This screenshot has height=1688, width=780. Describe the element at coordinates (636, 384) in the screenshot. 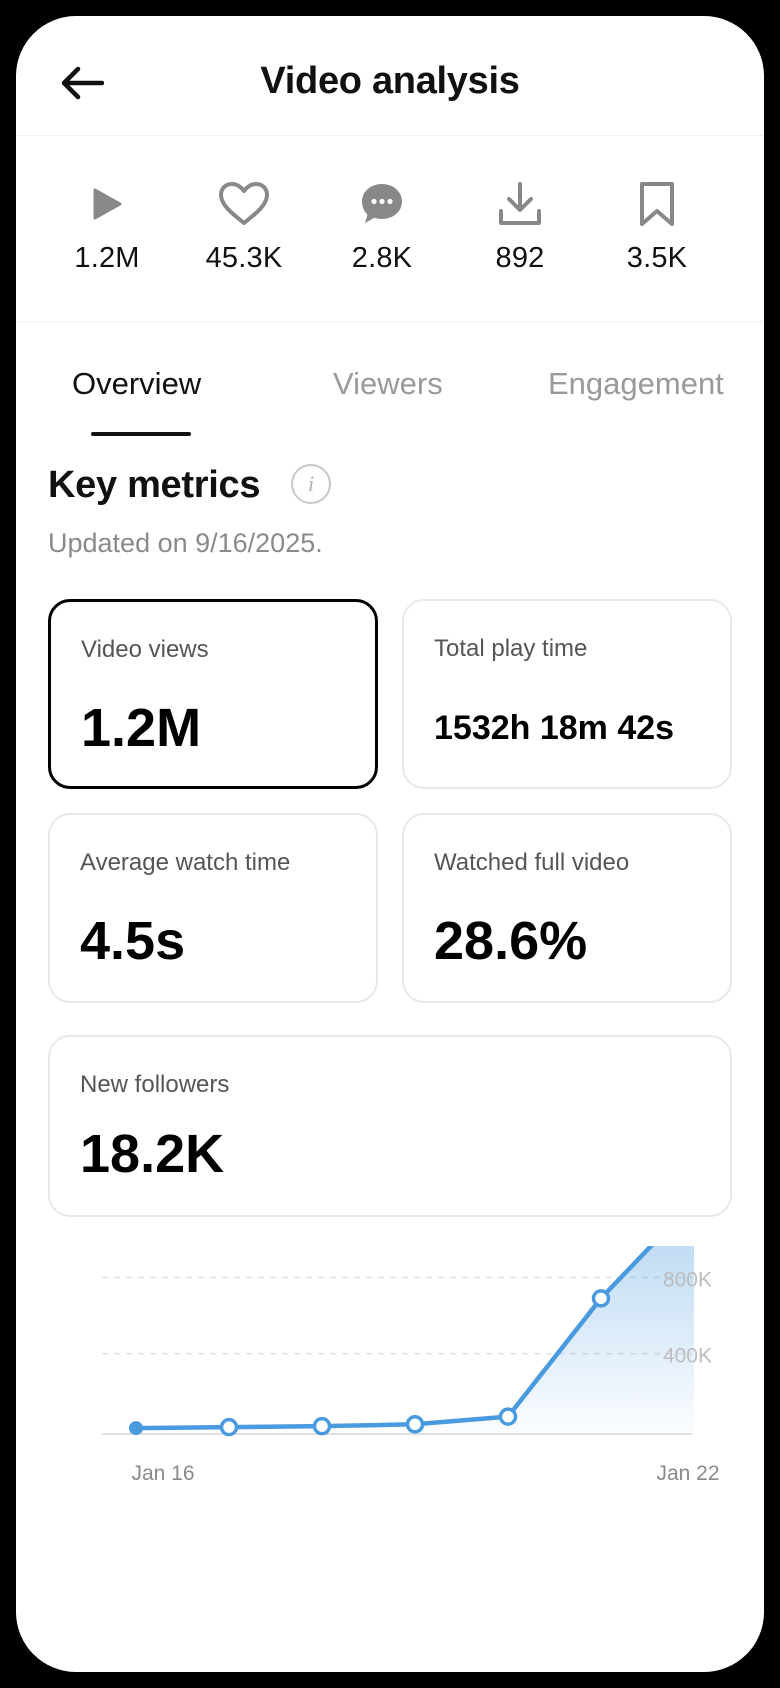

I see `tab-engagement: Engagement` at that location.